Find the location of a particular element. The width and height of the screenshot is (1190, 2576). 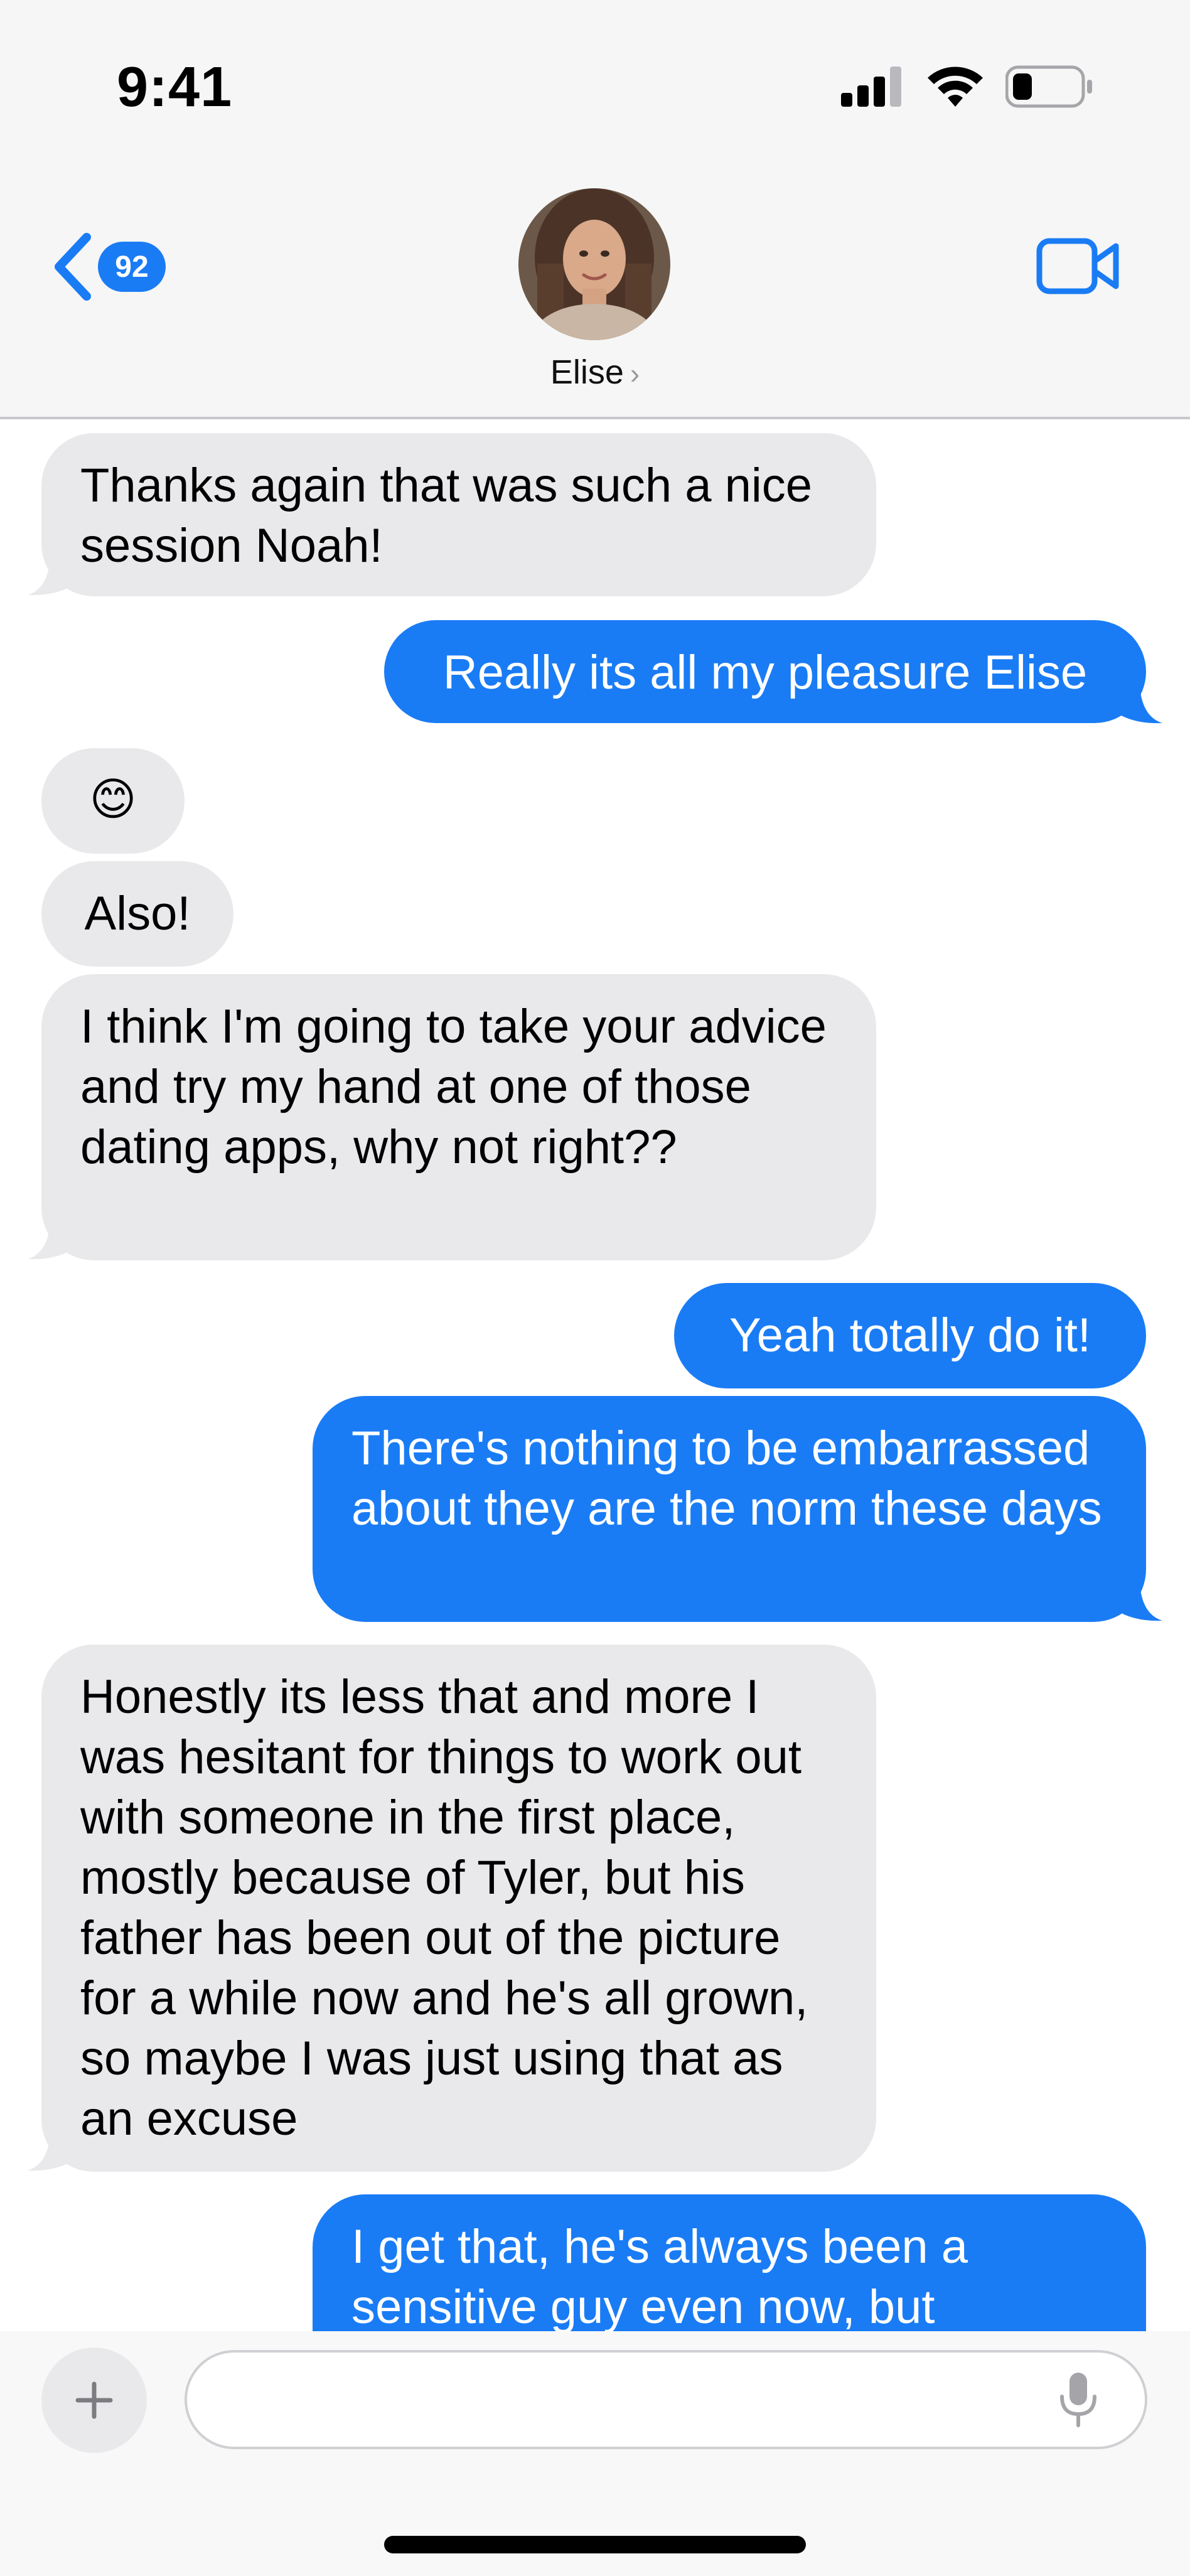

message-outgoing: Yeah totally do it! is located at coordinates (910, 1335).